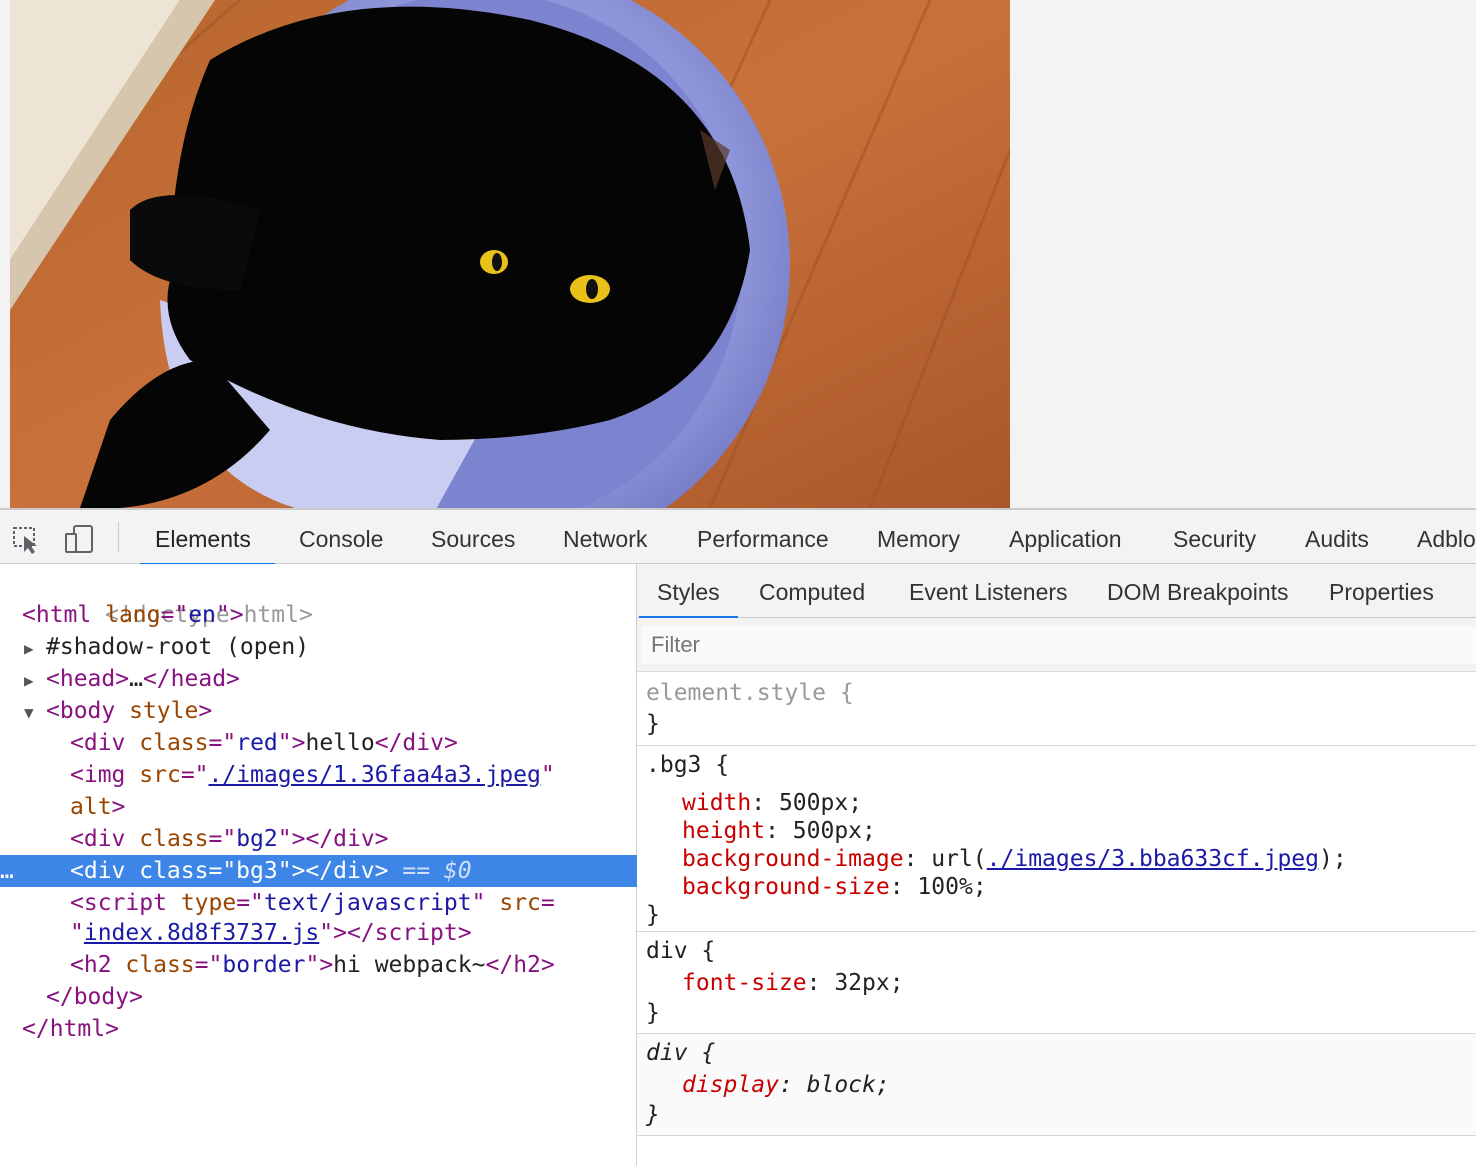 Image resolution: width=1476 pixels, height=1166 pixels. What do you see at coordinates (1065, 537) in the screenshot?
I see `tab-application: Application` at bounding box center [1065, 537].